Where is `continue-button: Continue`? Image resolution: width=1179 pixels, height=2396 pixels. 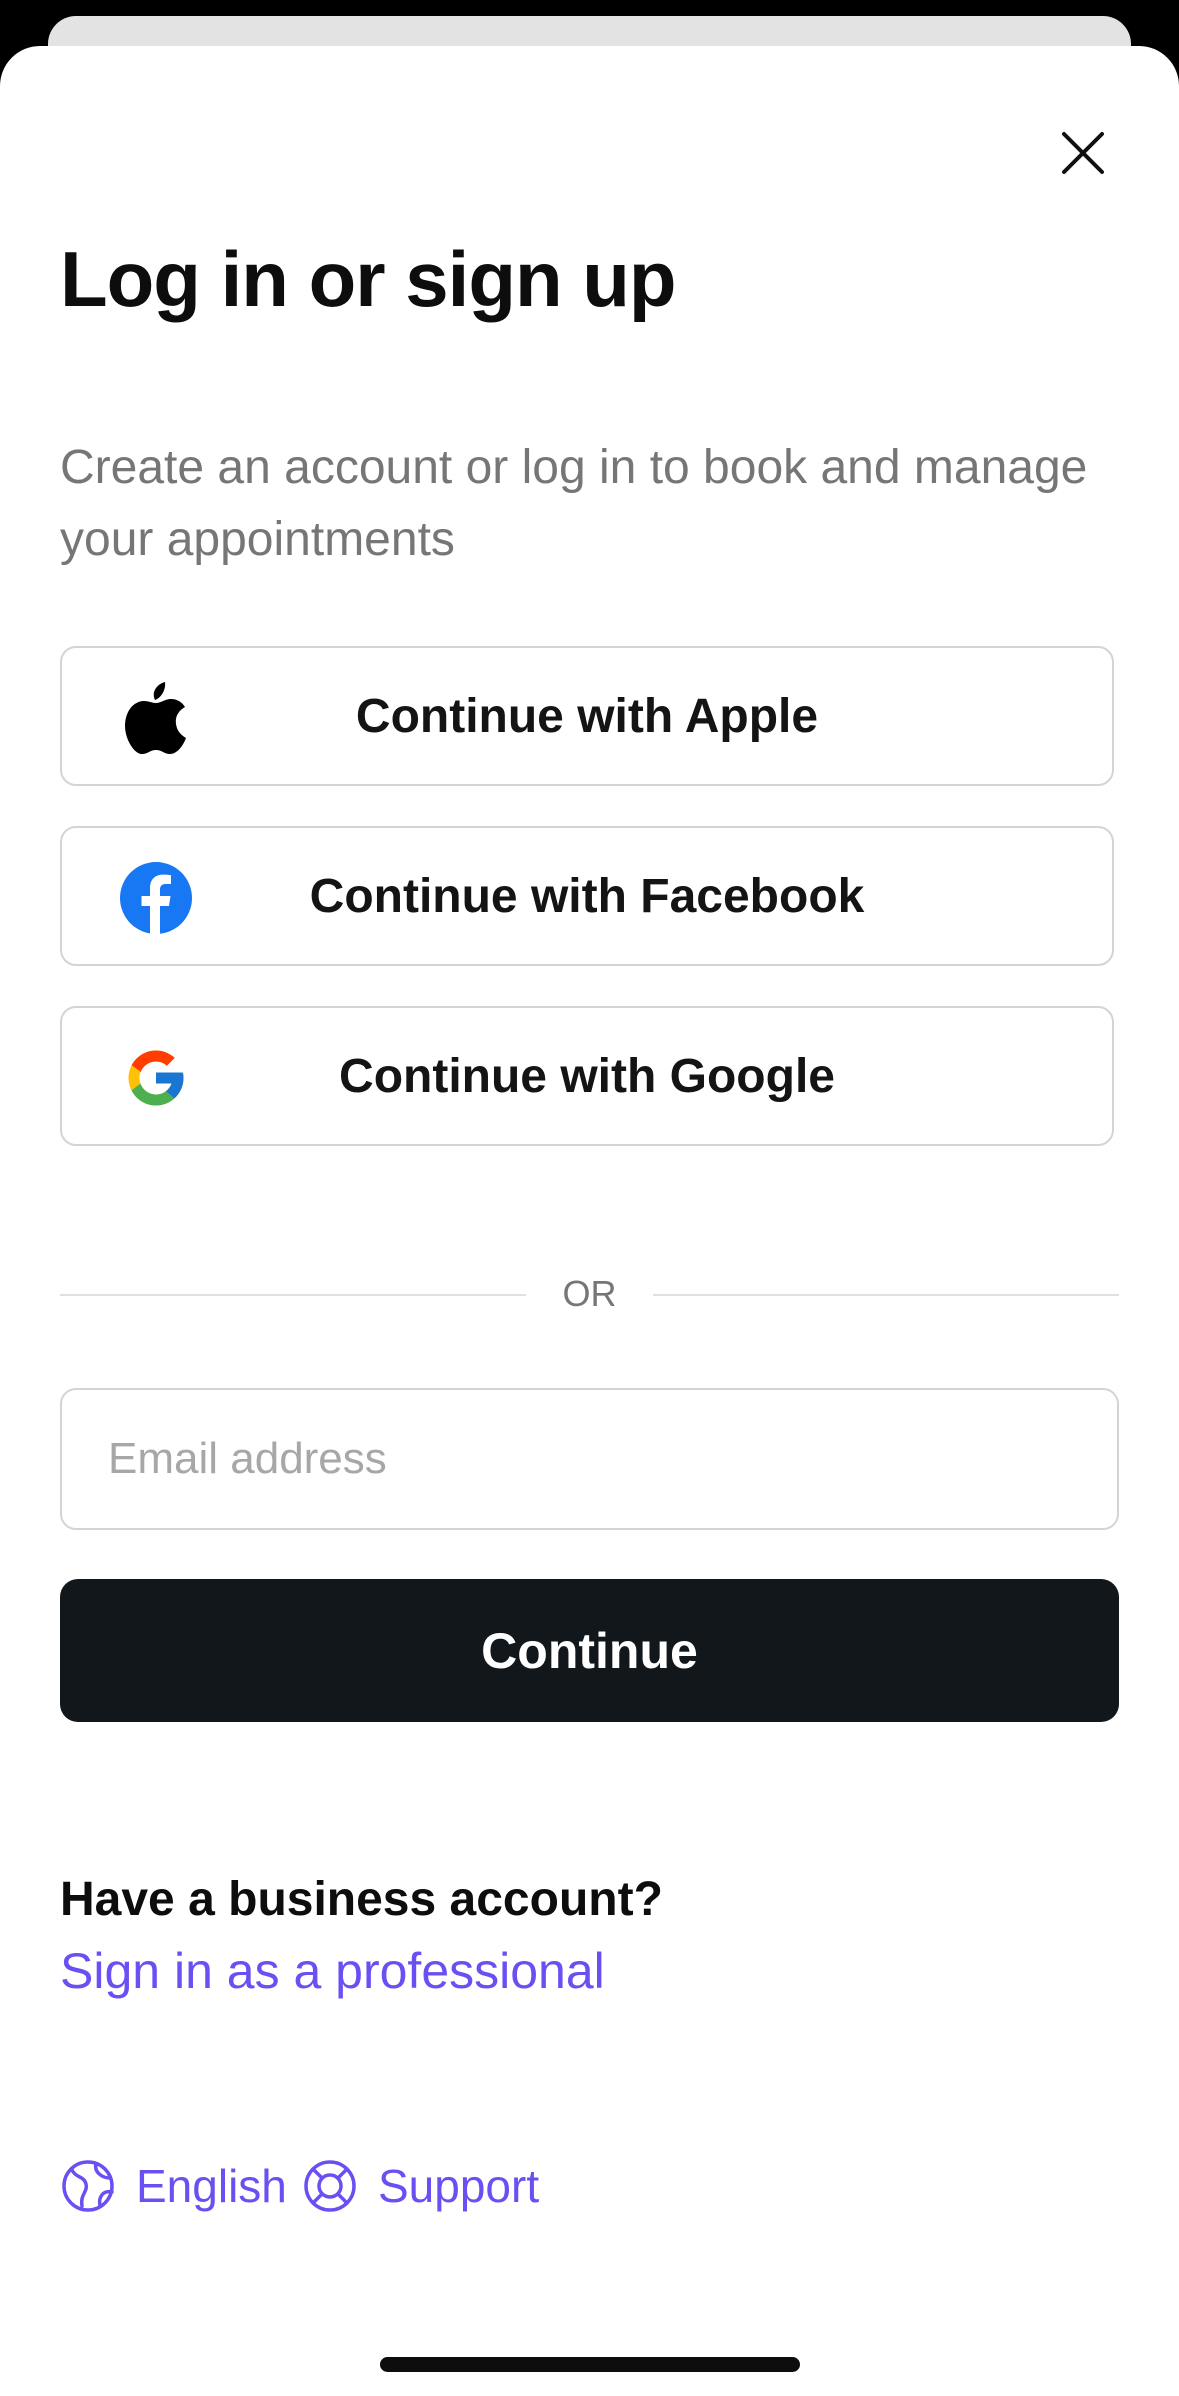
continue-button: Continue is located at coordinates (589, 1650).